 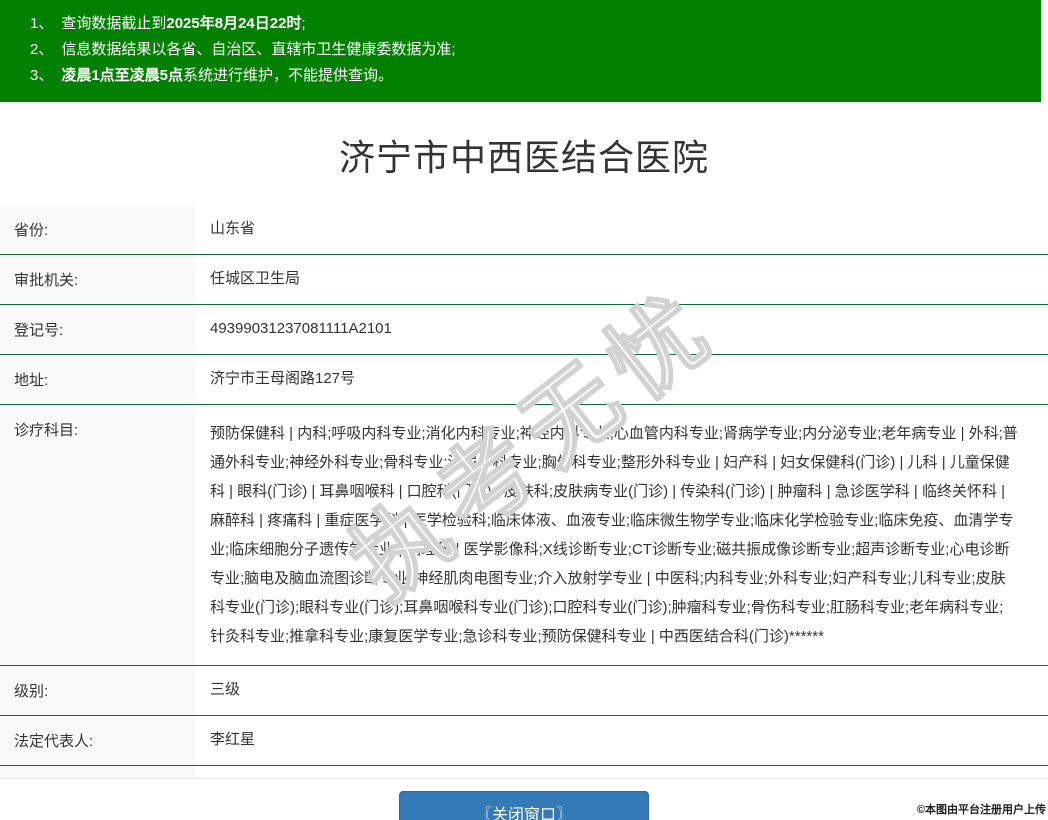 What do you see at coordinates (122, 75) in the screenshot?
I see `notice-text-bold: 凌晨1点至凌晨5点` at bounding box center [122, 75].